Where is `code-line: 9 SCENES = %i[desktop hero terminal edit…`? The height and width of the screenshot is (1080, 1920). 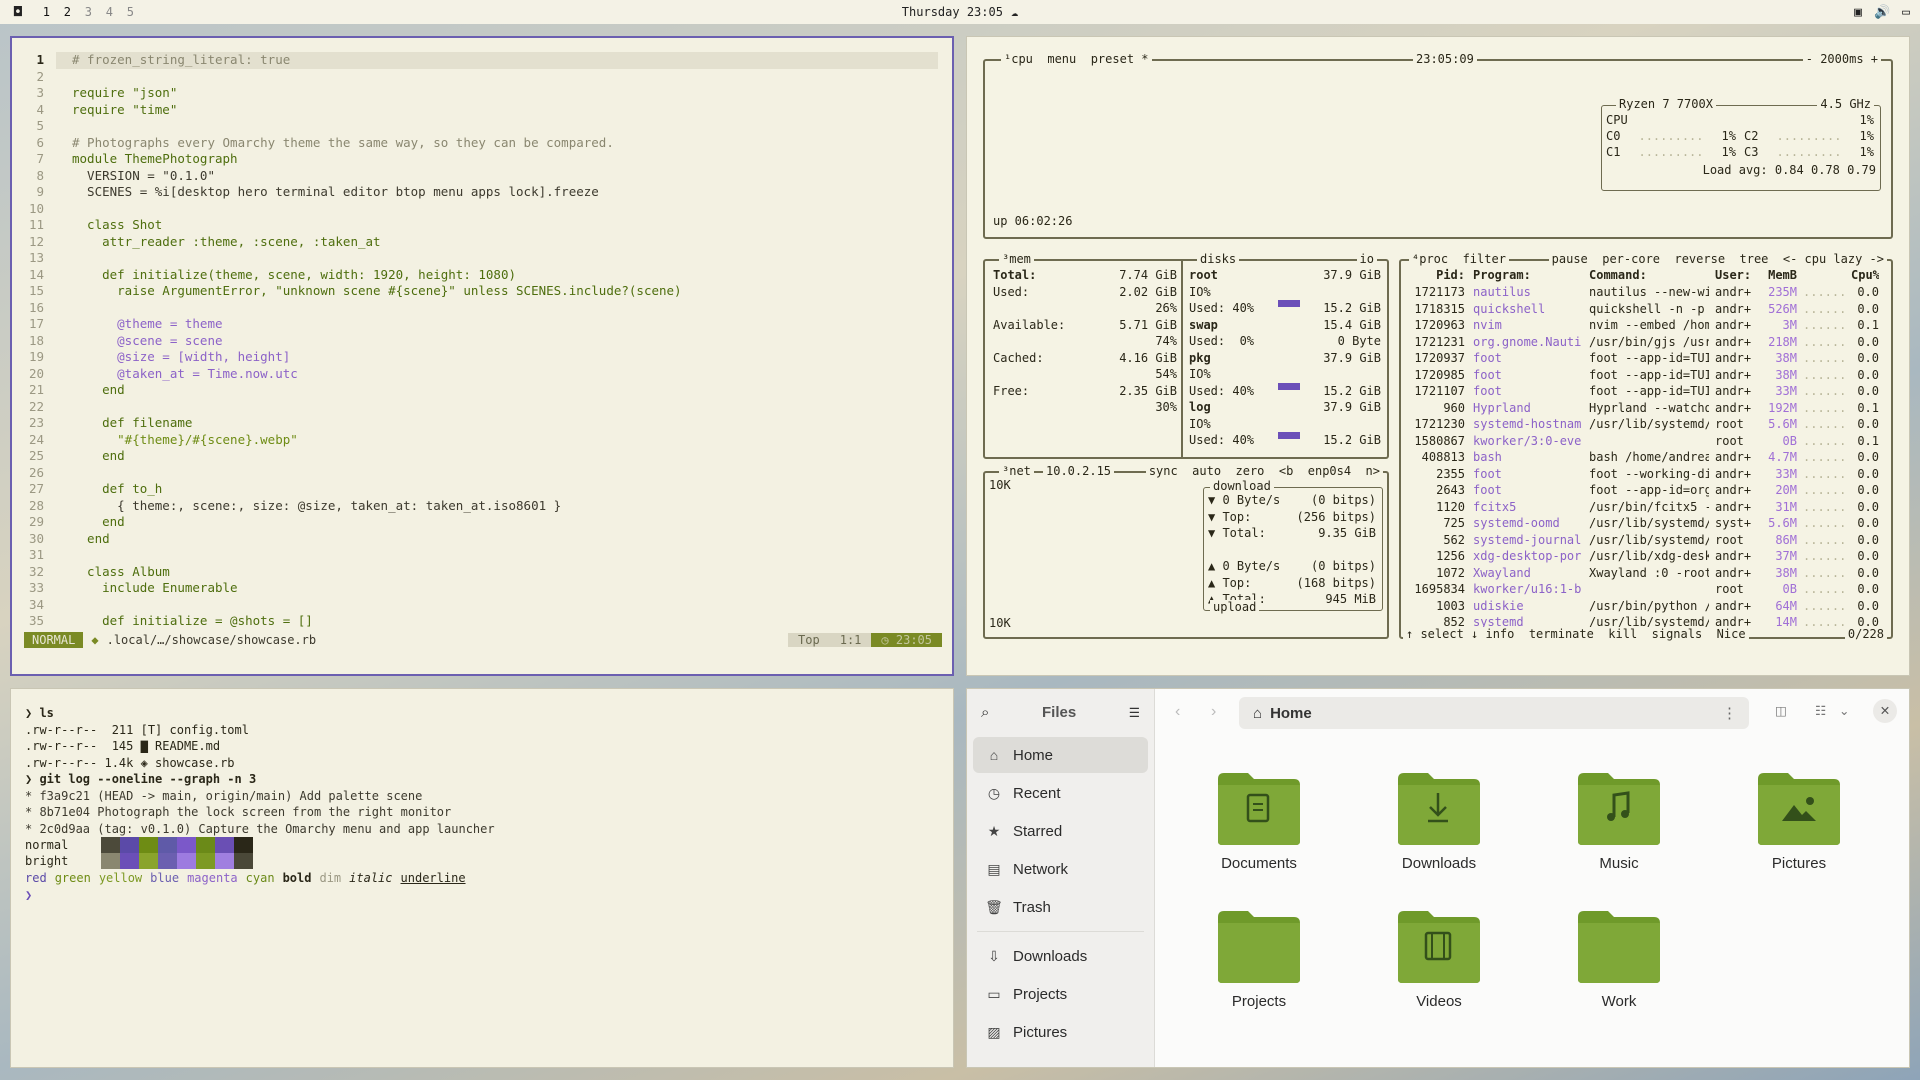
code-line: 9 SCENES = %i[desktop hero terminal edit… is located at coordinates (482, 192).